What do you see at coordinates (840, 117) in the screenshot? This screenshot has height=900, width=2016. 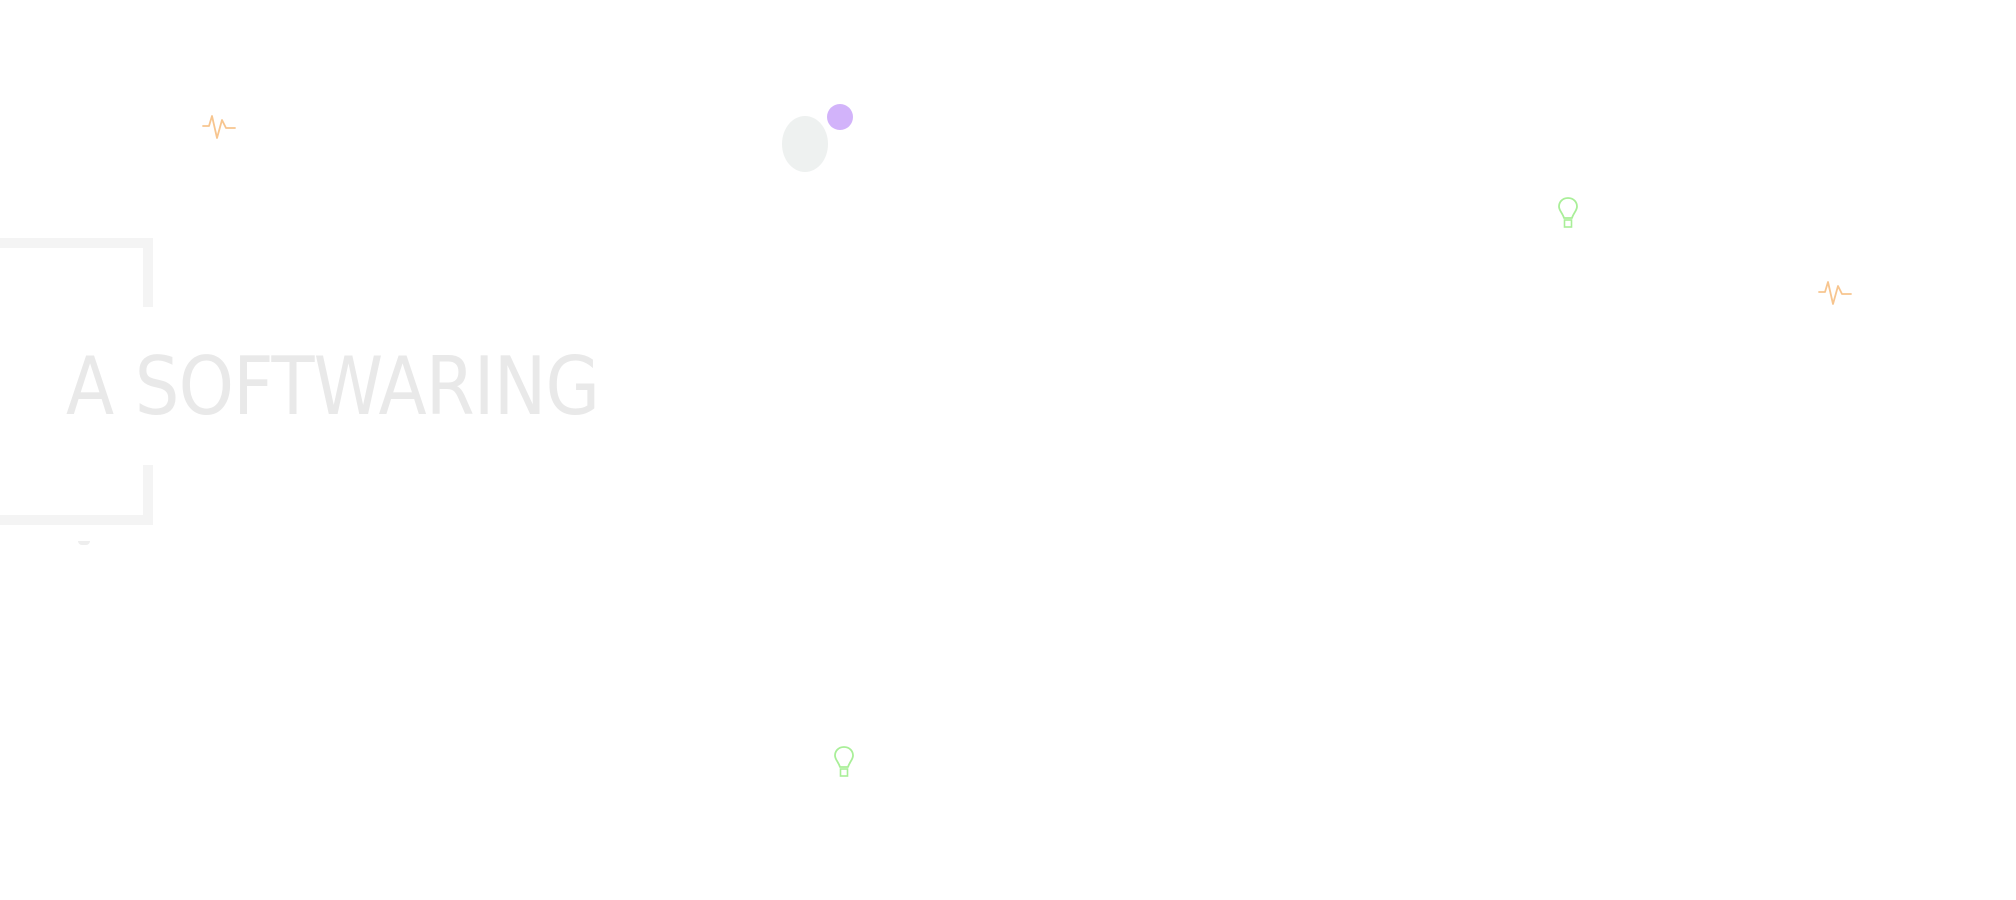 I see `purple-dot-shape` at bounding box center [840, 117].